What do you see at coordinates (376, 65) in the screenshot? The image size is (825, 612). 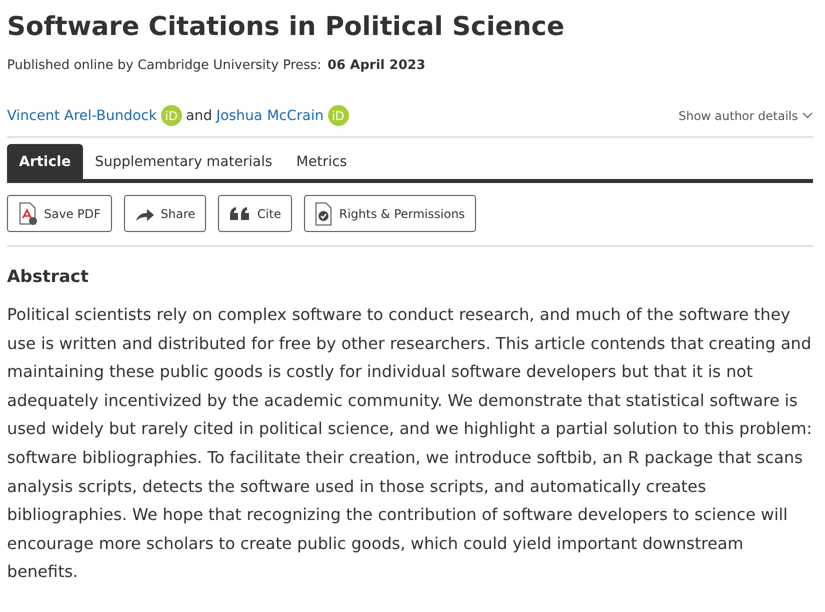 I see `publication-date: 06 April 2023` at bounding box center [376, 65].